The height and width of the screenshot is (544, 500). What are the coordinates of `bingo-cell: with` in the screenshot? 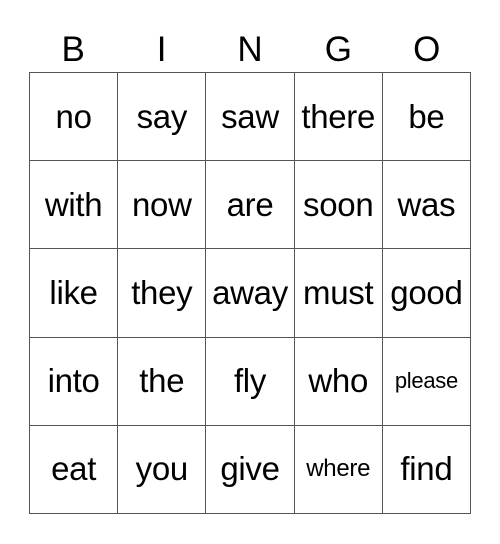 It's located at (74, 205).